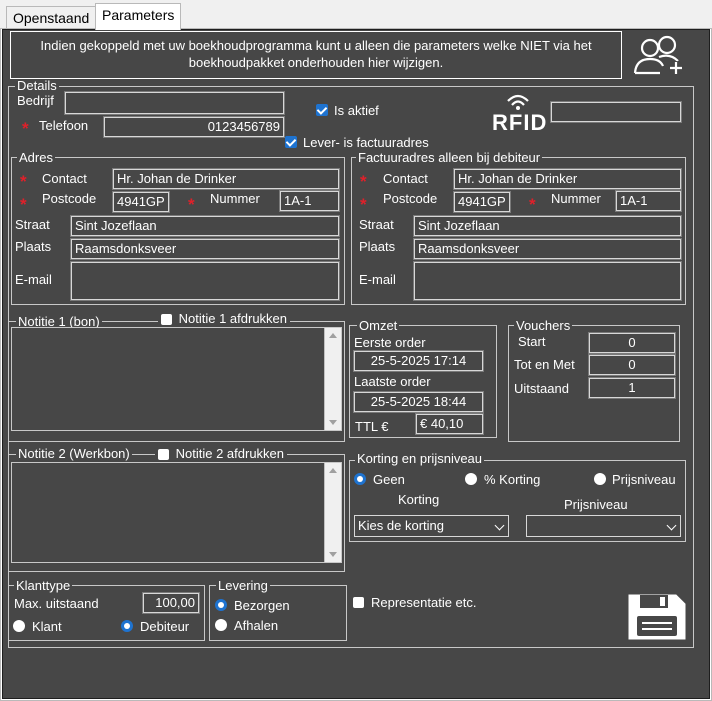  I want to click on laatste-order-value: 25-5-2025 18:44, so click(418, 402).